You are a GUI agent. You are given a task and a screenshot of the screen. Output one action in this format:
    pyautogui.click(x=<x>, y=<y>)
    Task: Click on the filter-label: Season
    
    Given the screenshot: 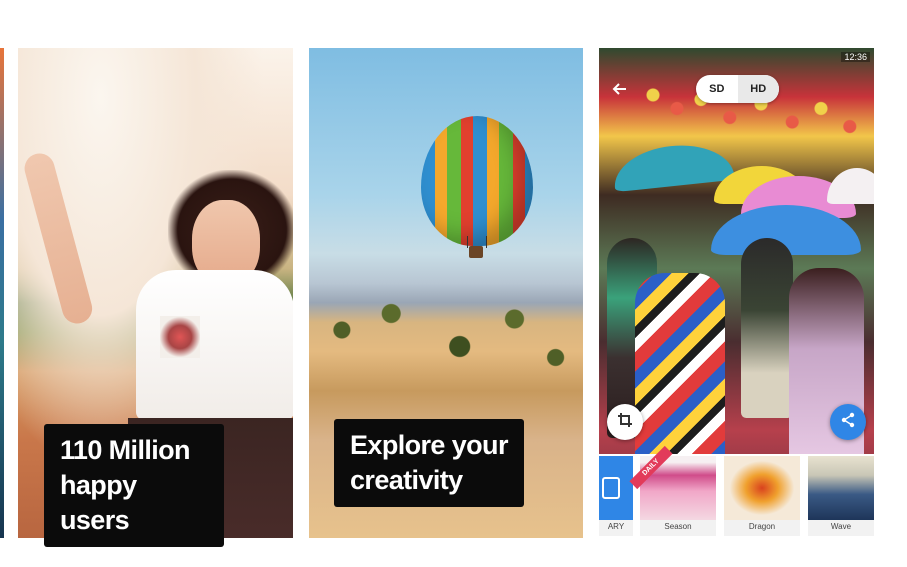 What is the action you would take?
    pyautogui.click(x=678, y=526)
    